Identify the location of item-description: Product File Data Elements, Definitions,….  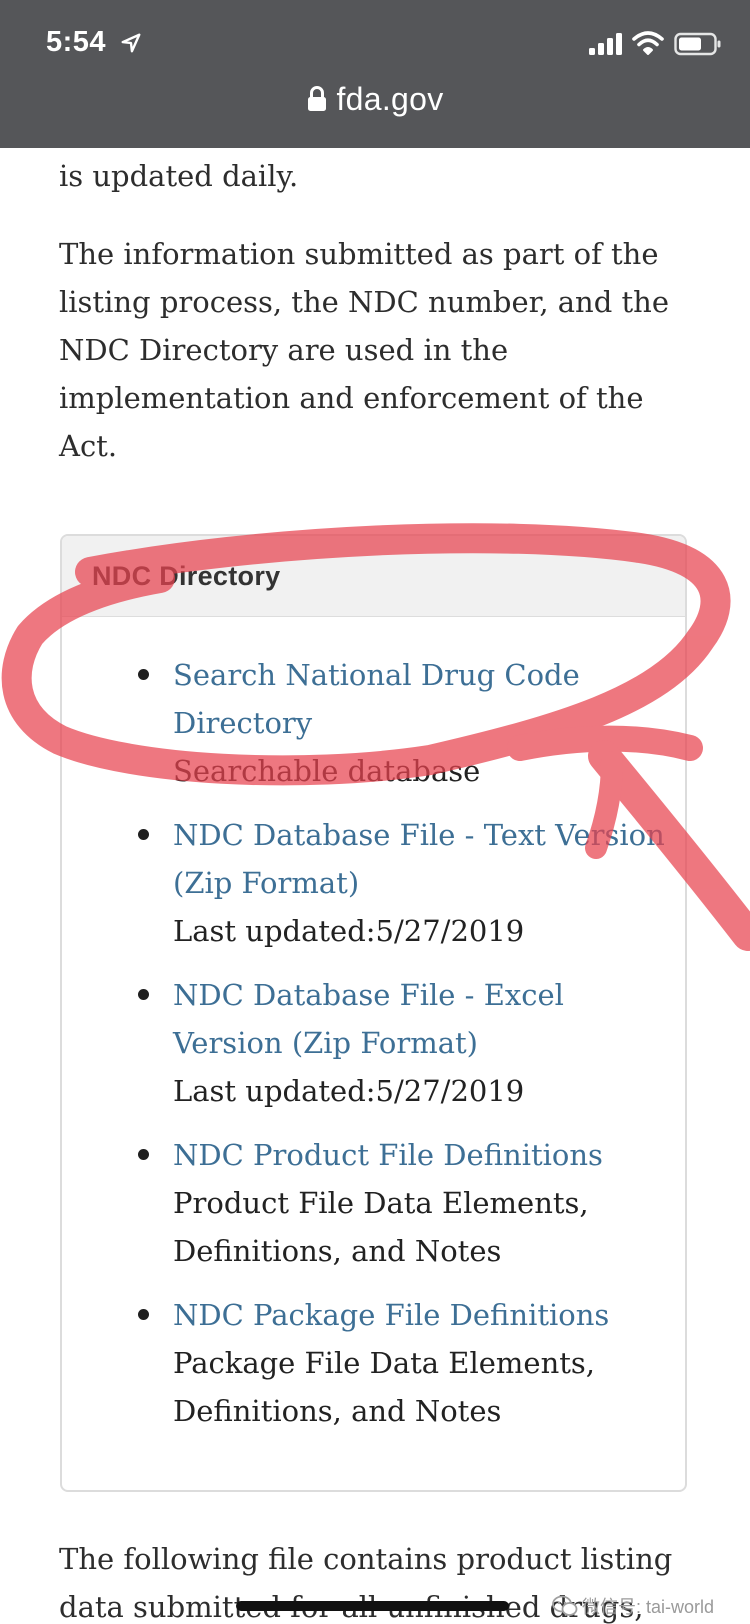
(381, 1227).